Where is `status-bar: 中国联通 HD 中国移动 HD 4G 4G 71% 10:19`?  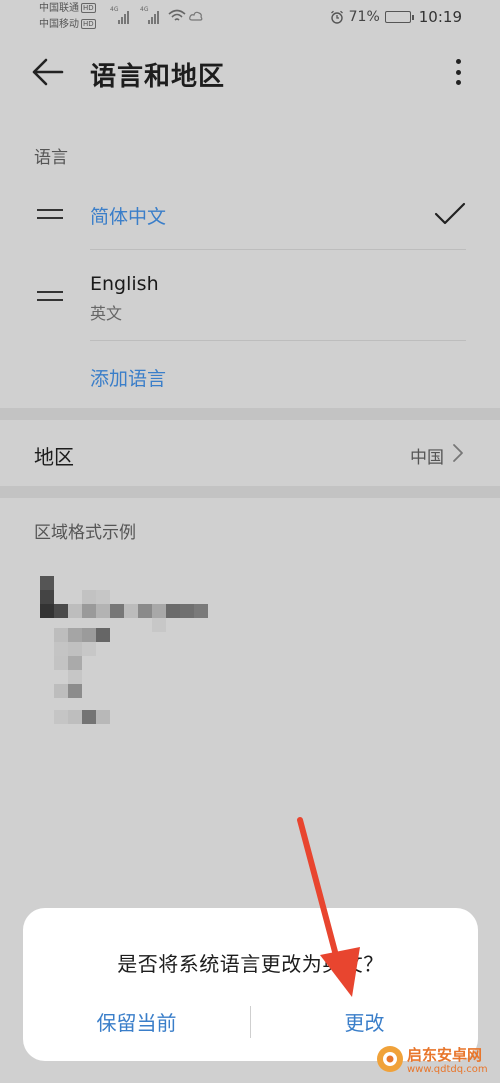
status-bar: 中国联通 HD 中国移动 HD 4G 4G 71% 10:19 is located at coordinates (250, 18).